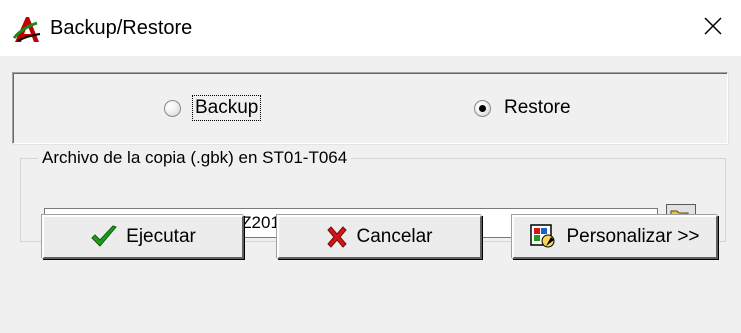 The image size is (741, 333). Describe the element at coordinates (537, 107) in the screenshot. I see `restore-radio-label: Restore` at that location.